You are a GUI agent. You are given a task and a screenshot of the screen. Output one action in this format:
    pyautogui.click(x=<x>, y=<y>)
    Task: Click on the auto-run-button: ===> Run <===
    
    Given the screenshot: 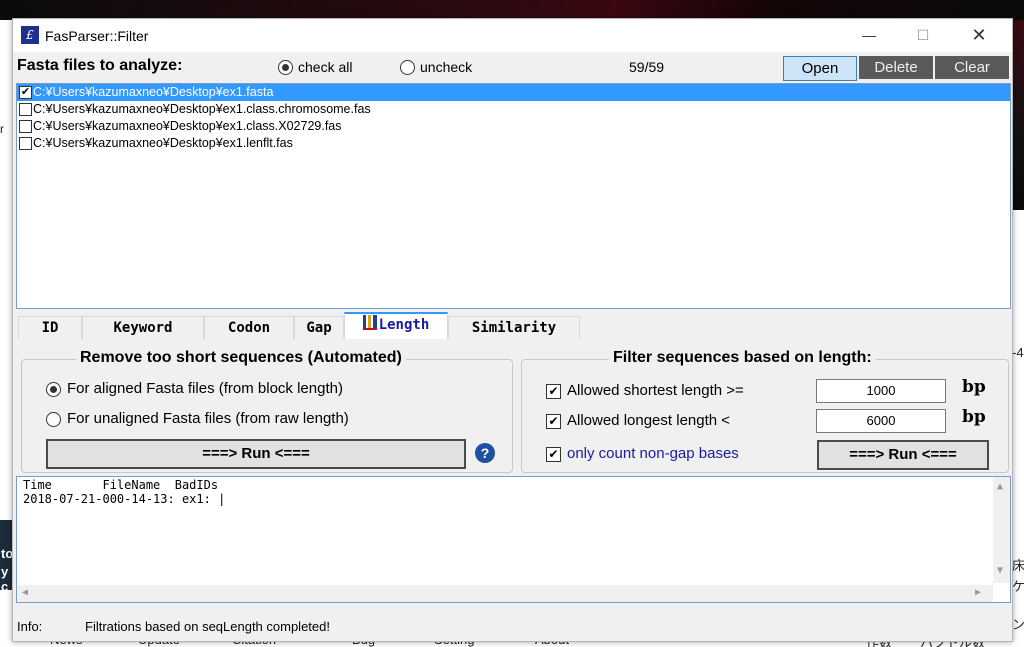 What is the action you would take?
    pyautogui.click(x=256, y=454)
    